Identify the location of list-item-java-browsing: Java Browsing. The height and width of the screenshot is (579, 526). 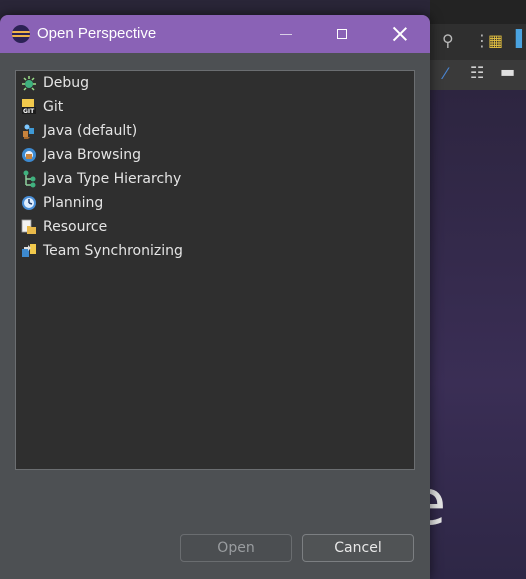
(80, 155).